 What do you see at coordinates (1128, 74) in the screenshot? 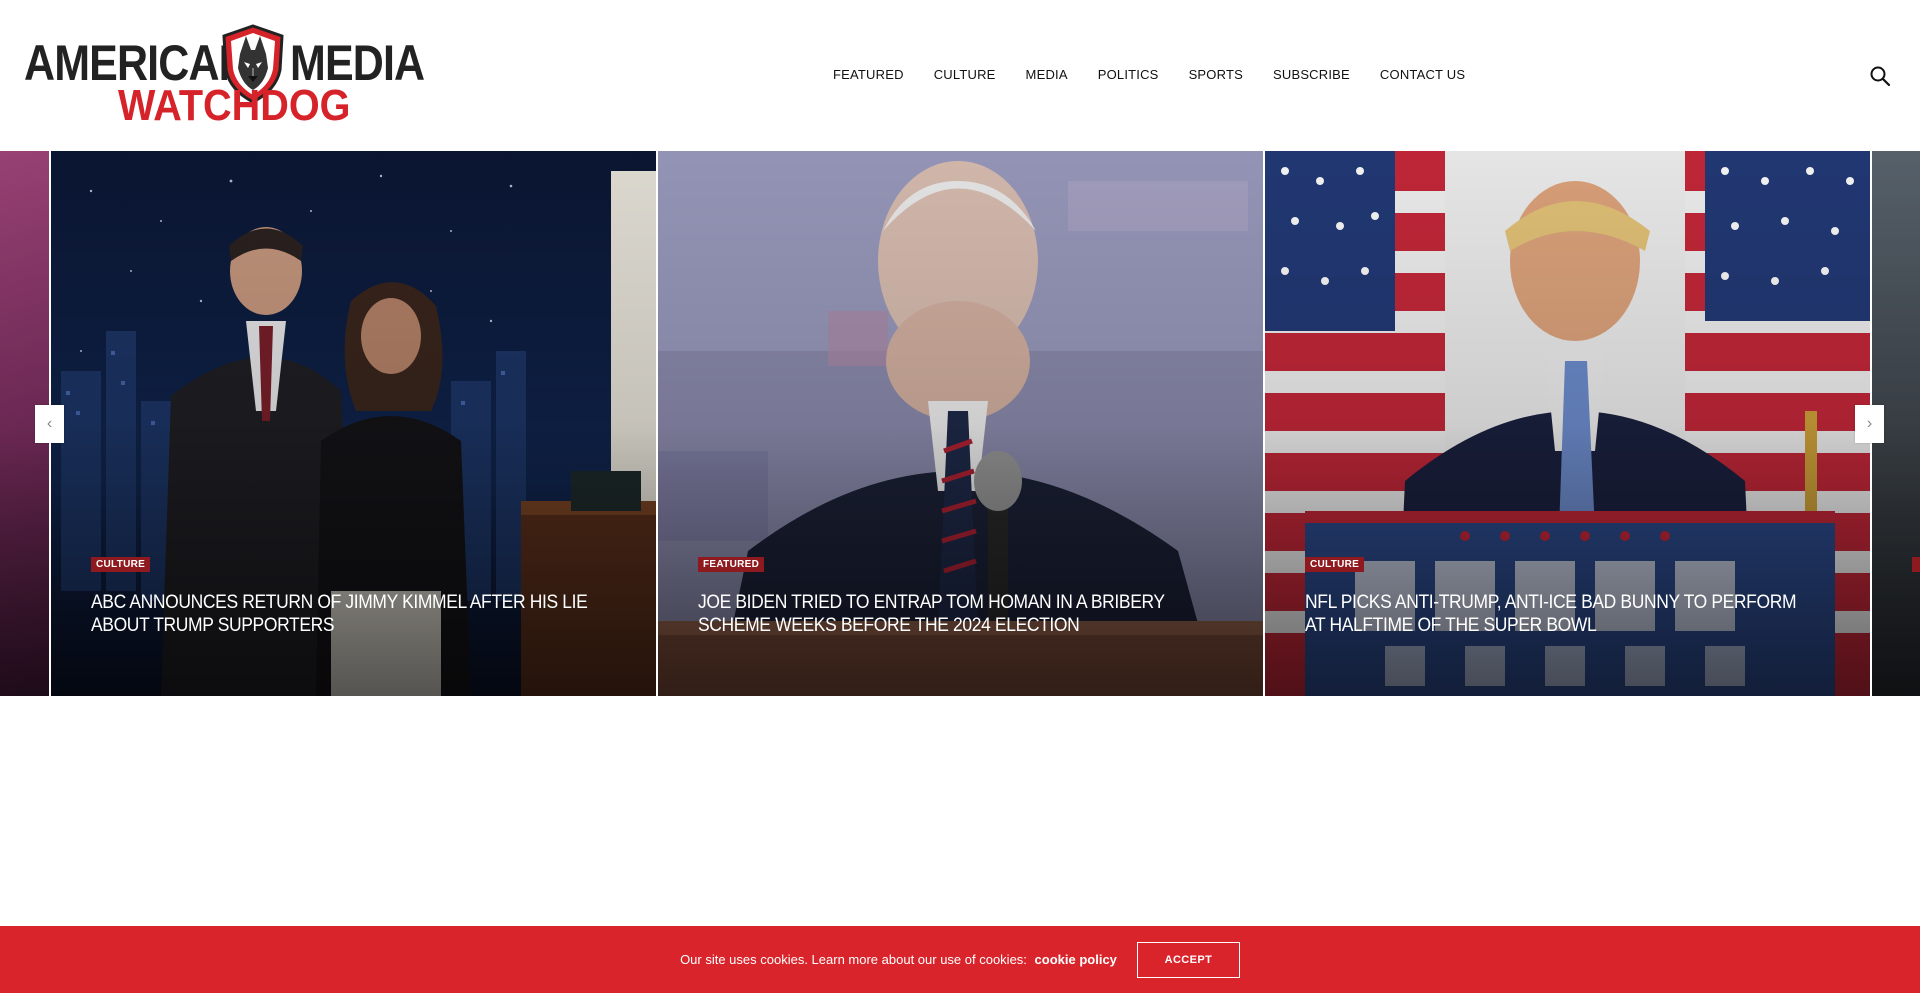
I see `nav-item-politics: POLITICS` at bounding box center [1128, 74].